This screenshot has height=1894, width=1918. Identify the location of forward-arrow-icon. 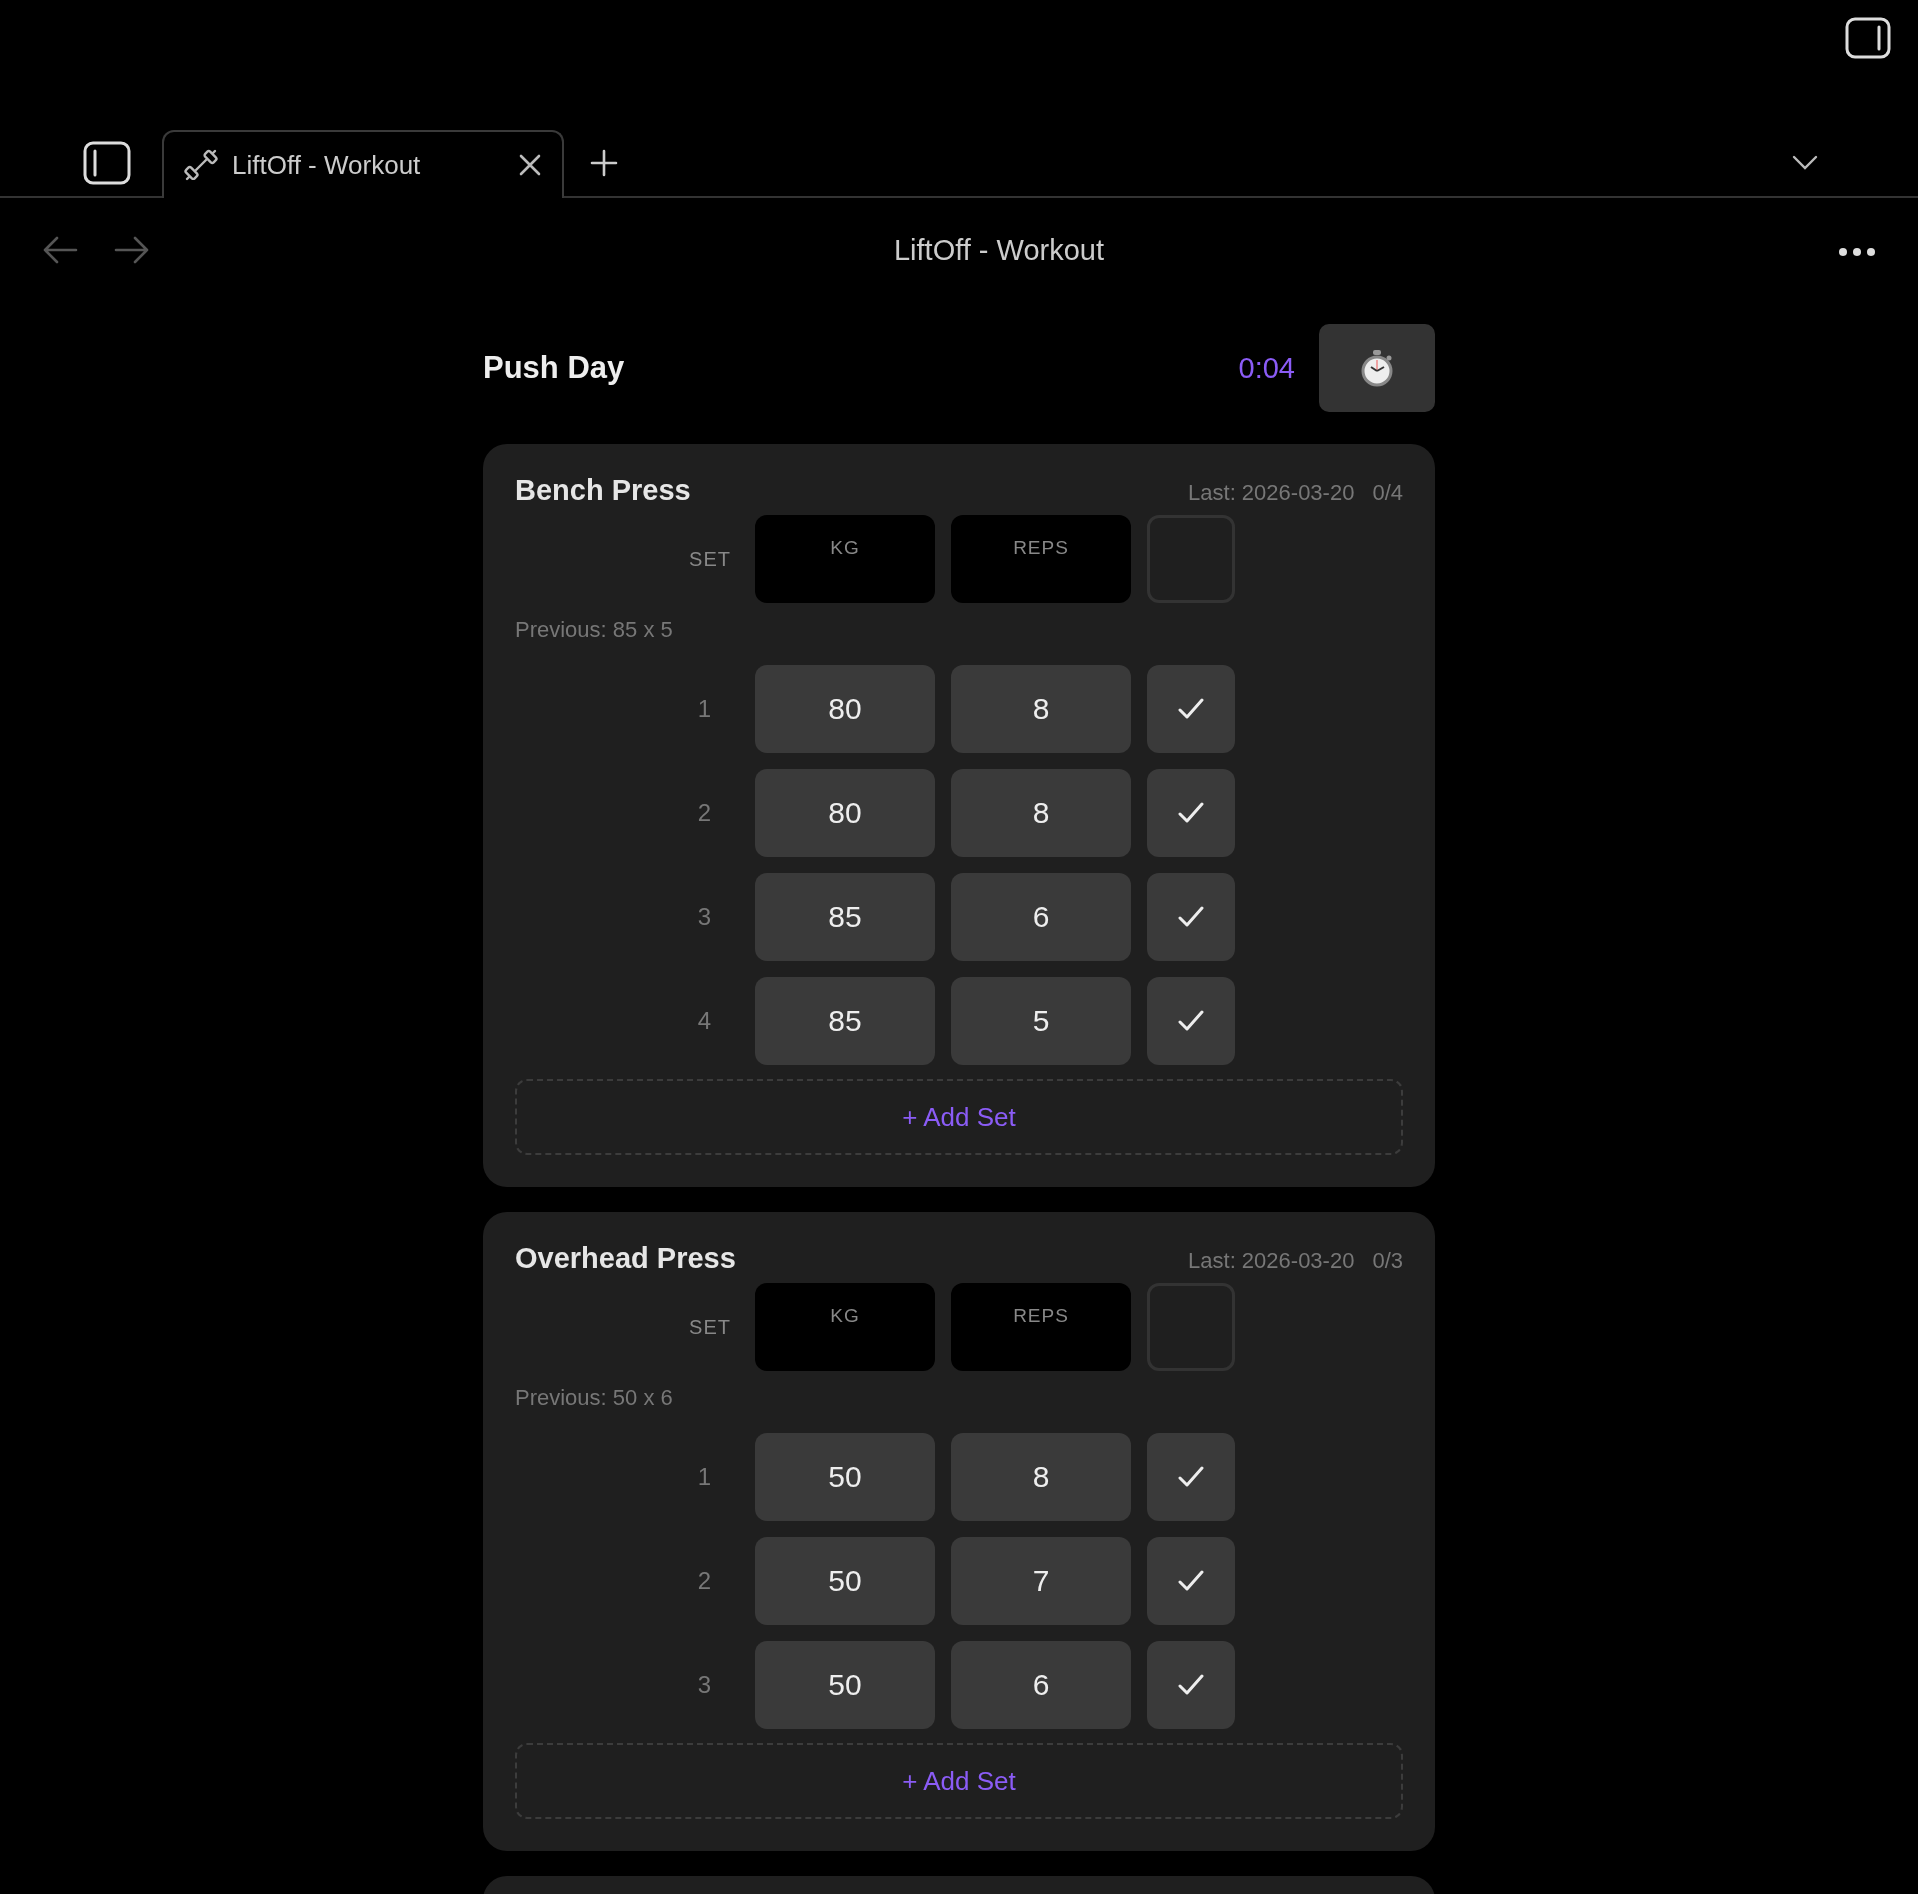
(132, 250).